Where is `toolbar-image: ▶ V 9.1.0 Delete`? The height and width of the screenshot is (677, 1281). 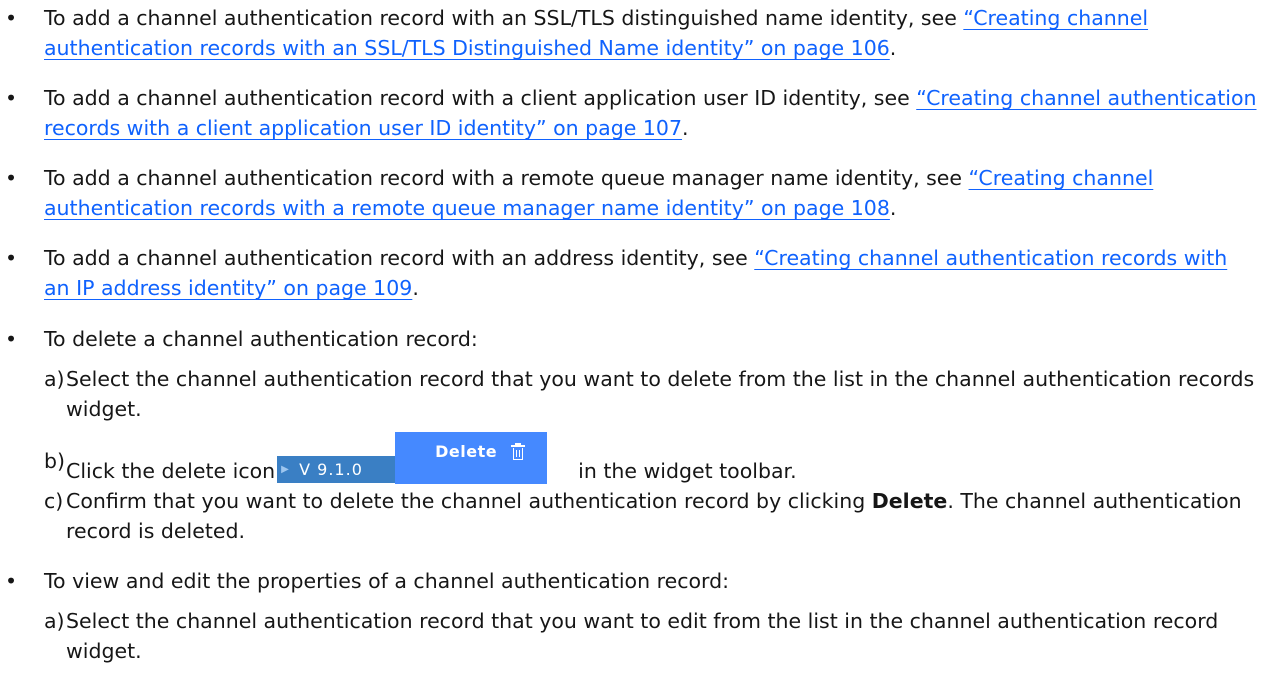 toolbar-image: ▶ V 9.1.0 Delete is located at coordinates (424, 458).